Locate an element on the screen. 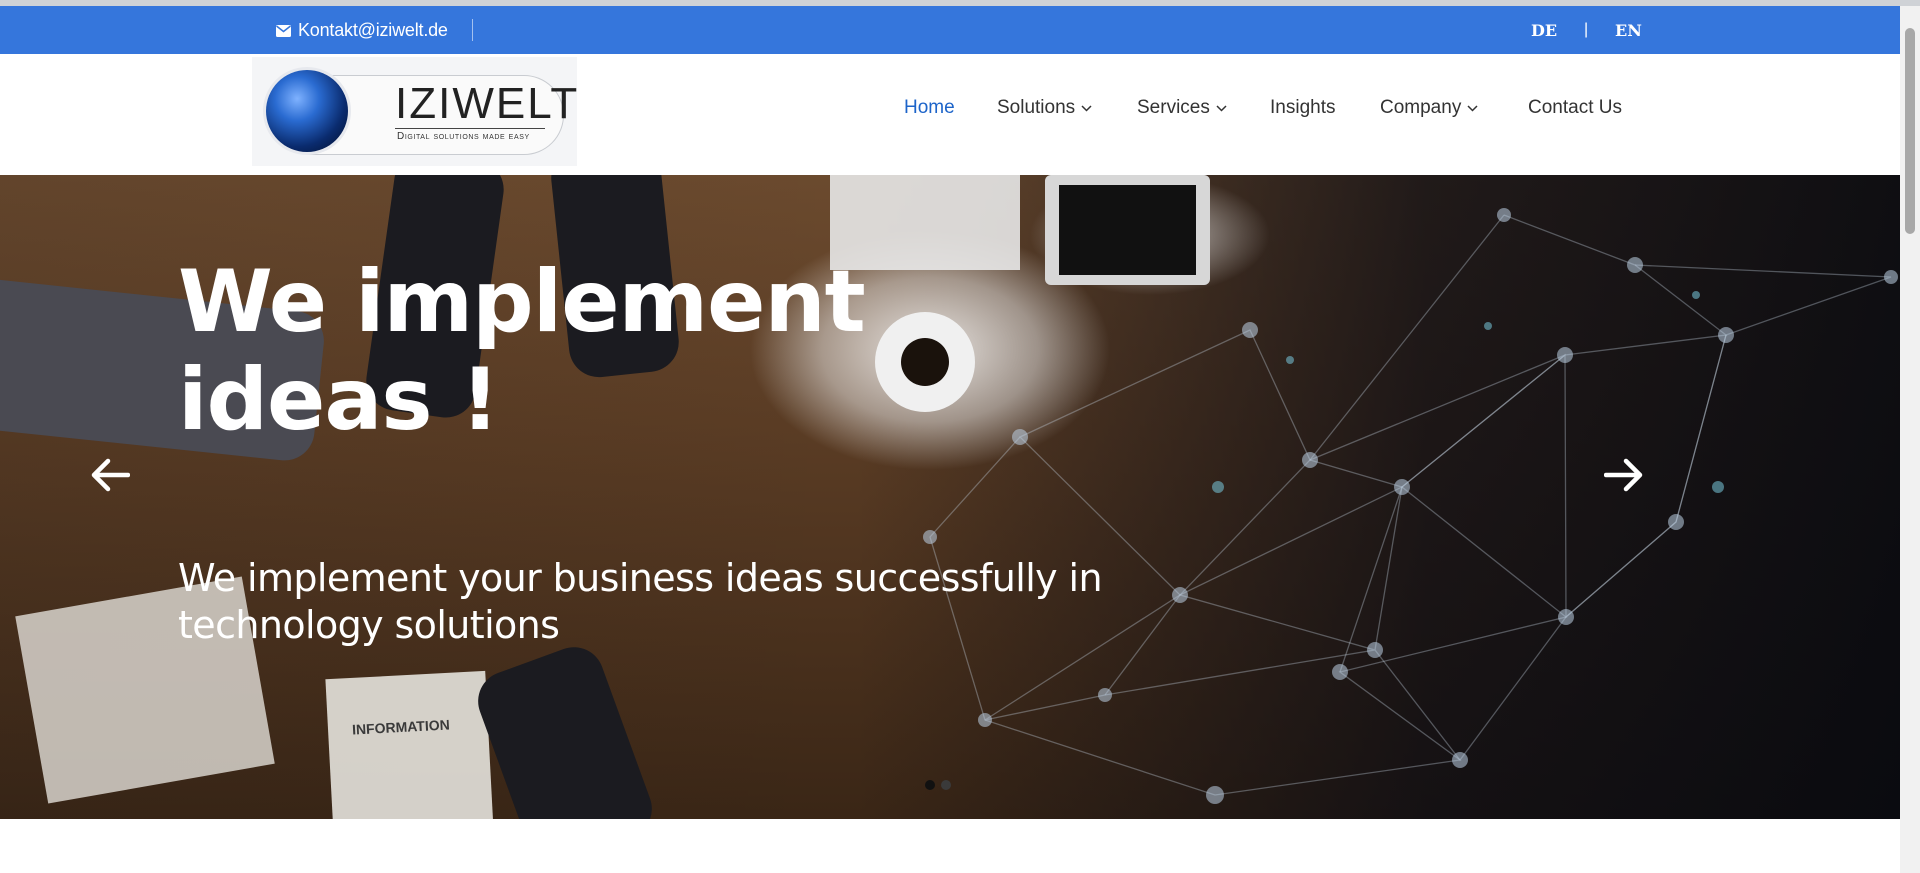 Image resolution: width=1920 pixels, height=873 pixels. logo-divider is located at coordinates (470, 128).